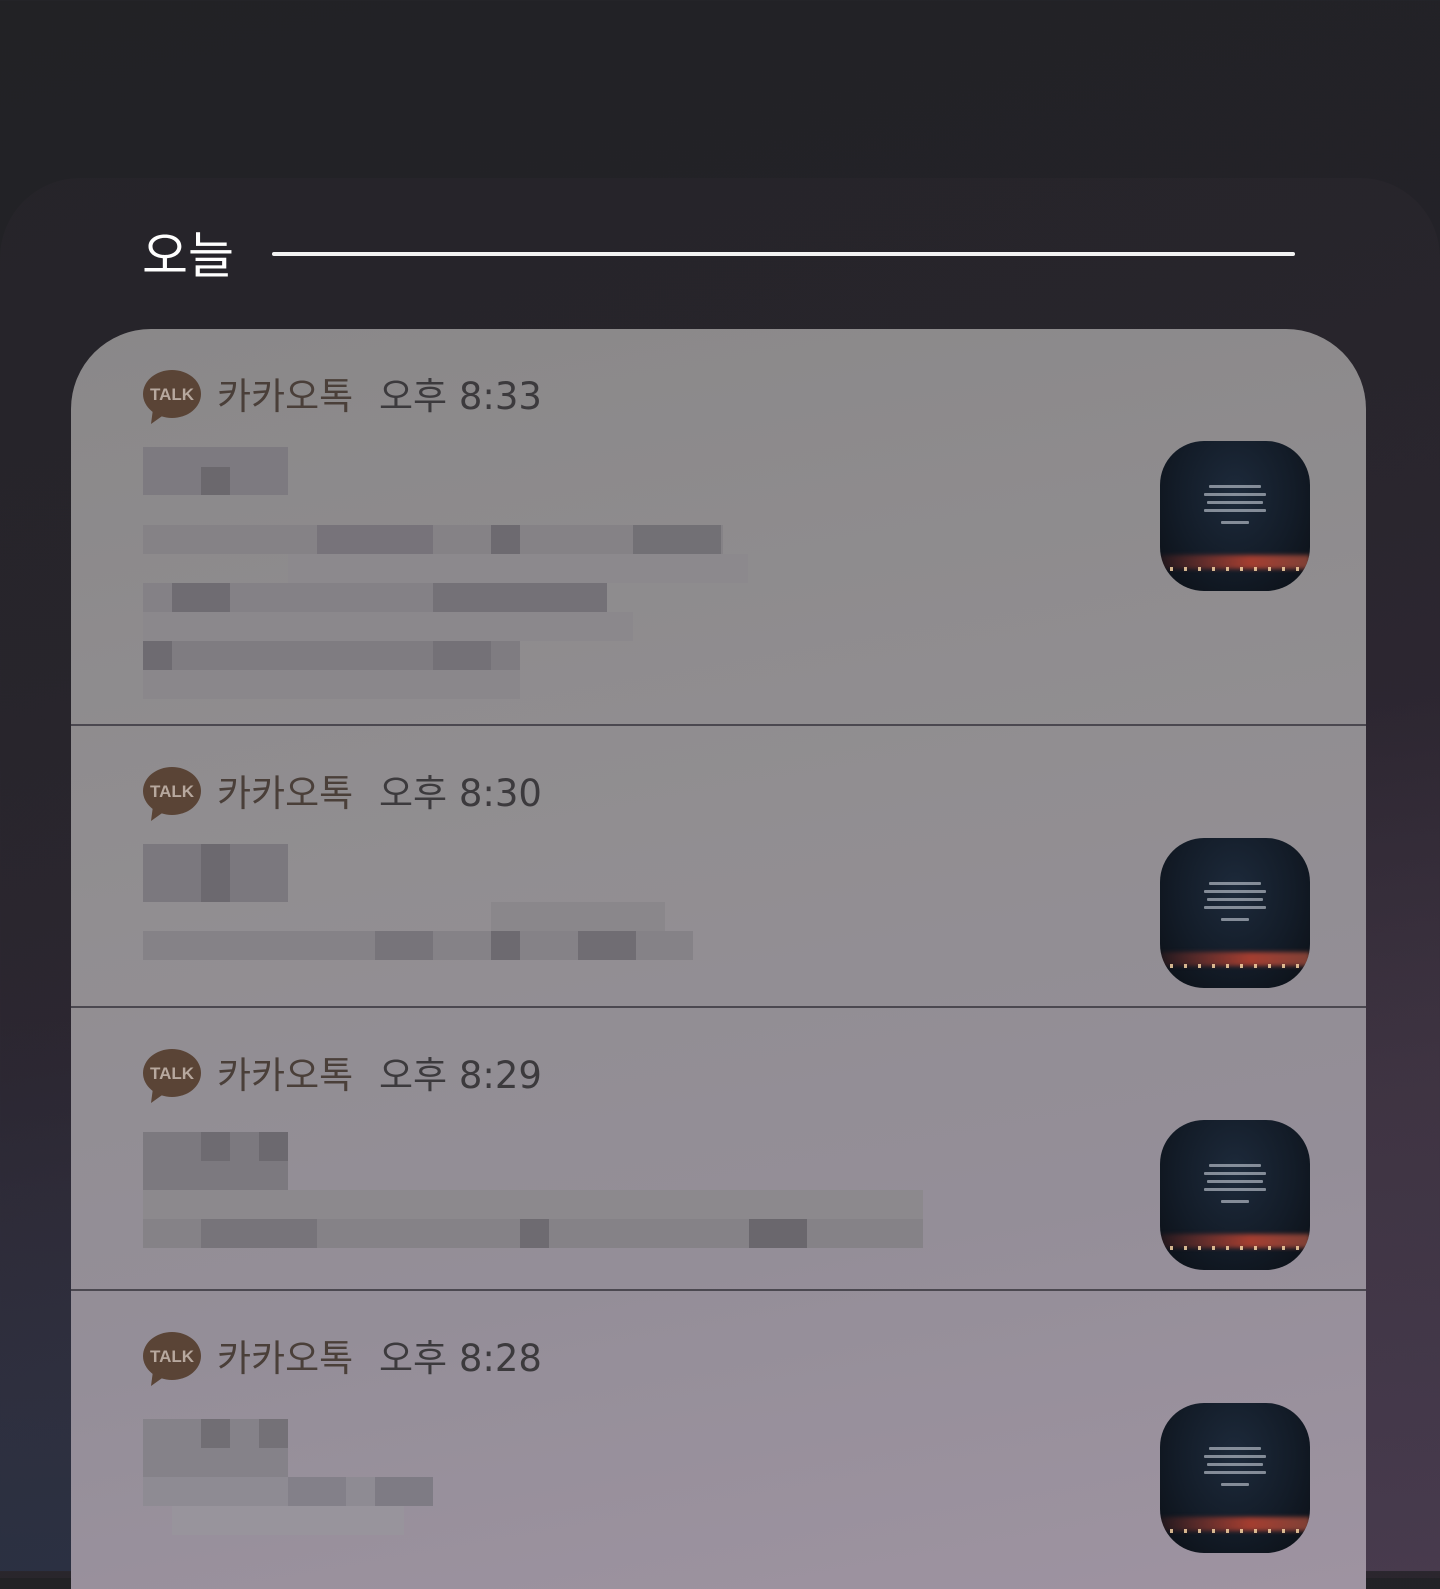  I want to click on section-title: 오늘, so click(188, 256).